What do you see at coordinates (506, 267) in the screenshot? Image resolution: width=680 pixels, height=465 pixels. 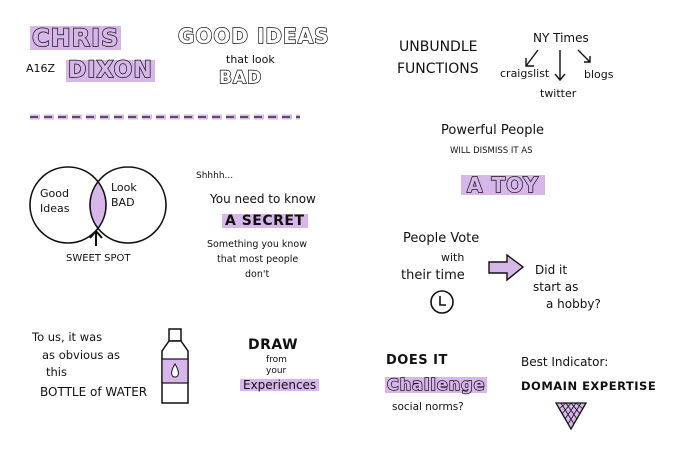 I see `right-arrow-icon` at bounding box center [506, 267].